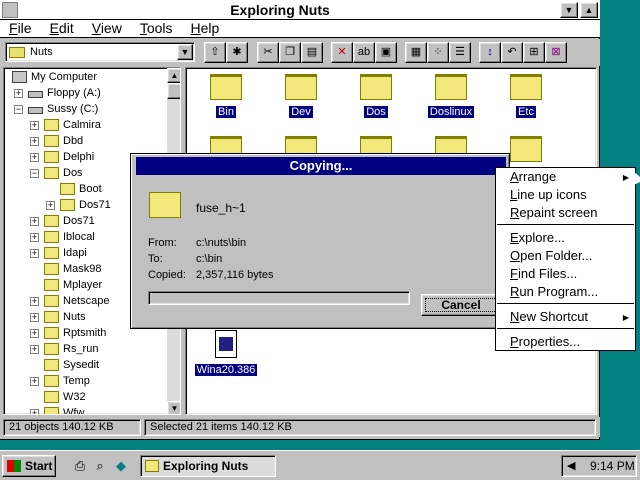 The image size is (640, 480). Describe the element at coordinates (553, 212) in the screenshot. I see `menu-item: Repaint screen` at that location.